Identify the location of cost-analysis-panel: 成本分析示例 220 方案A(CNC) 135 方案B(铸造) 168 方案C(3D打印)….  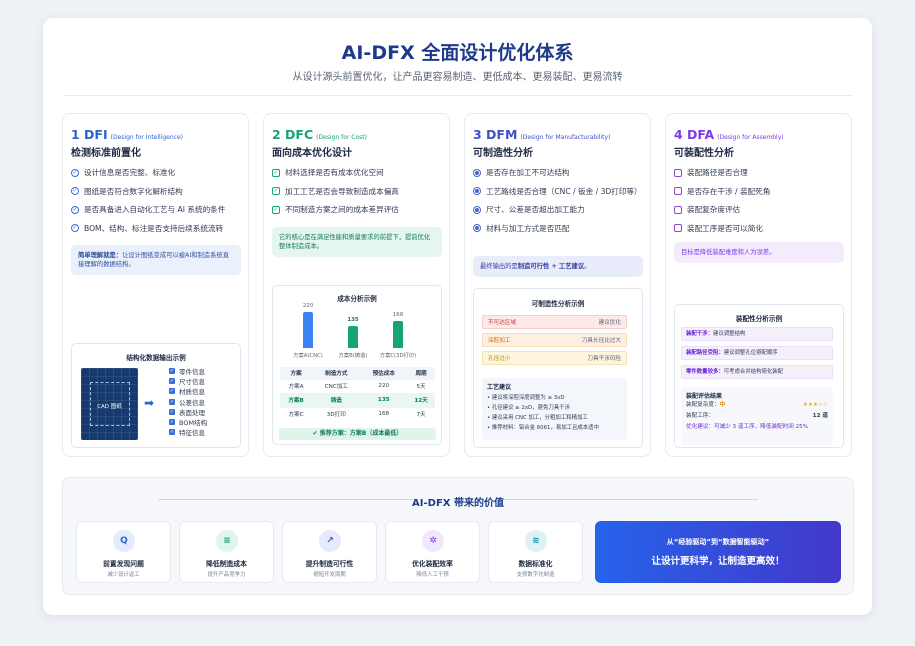
(357, 365).